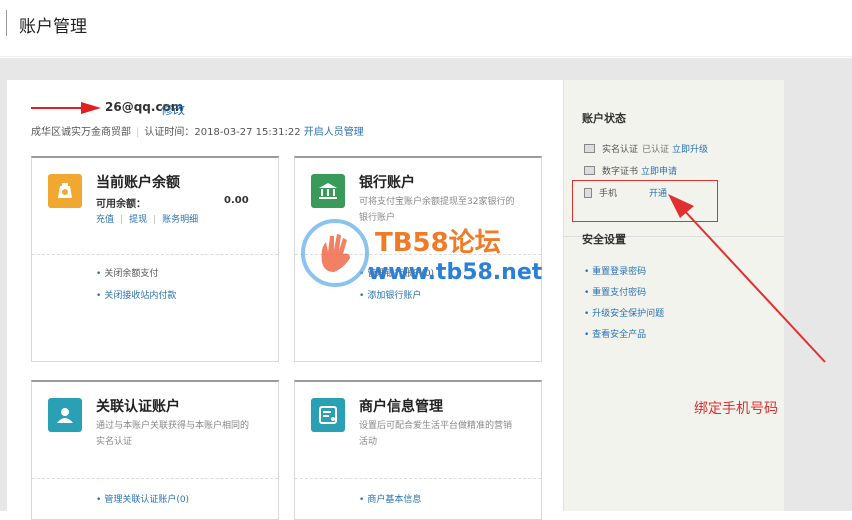 The width and height of the screenshot is (852, 520). I want to click on annotation-text: 绑定手机号码, so click(736, 409).